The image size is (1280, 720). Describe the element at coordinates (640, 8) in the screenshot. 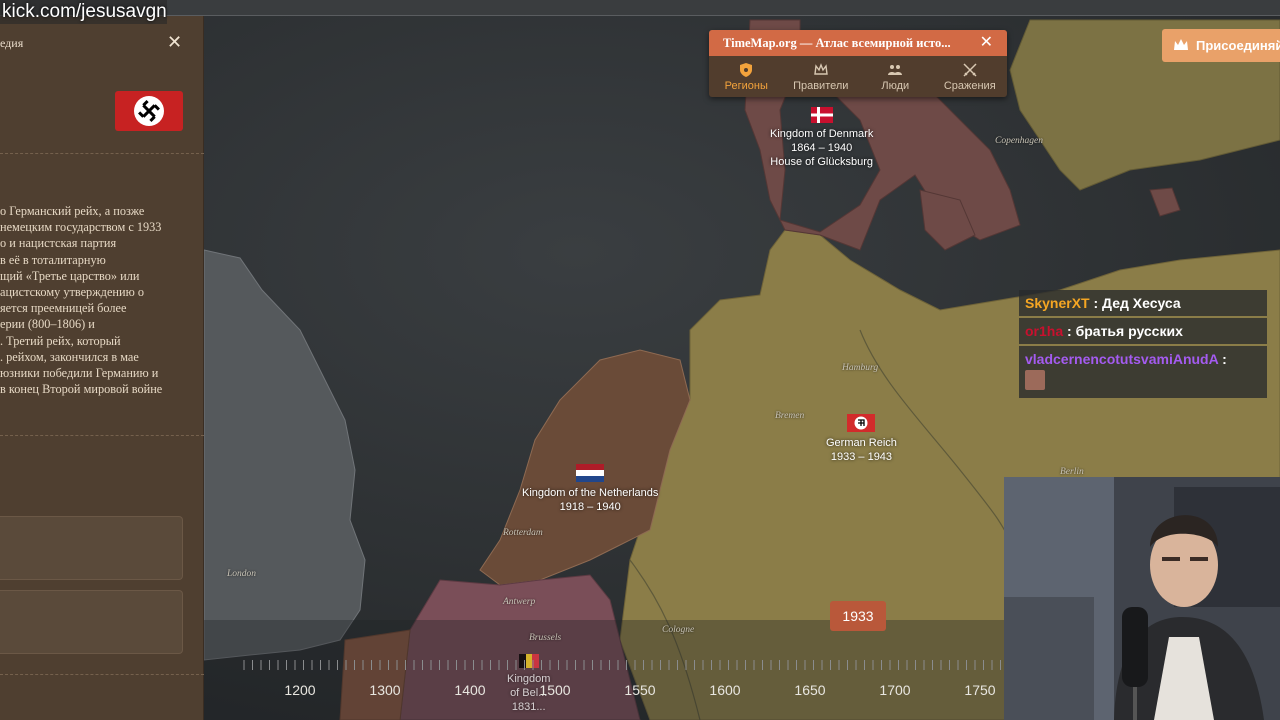

I see `stream-top-bar` at that location.